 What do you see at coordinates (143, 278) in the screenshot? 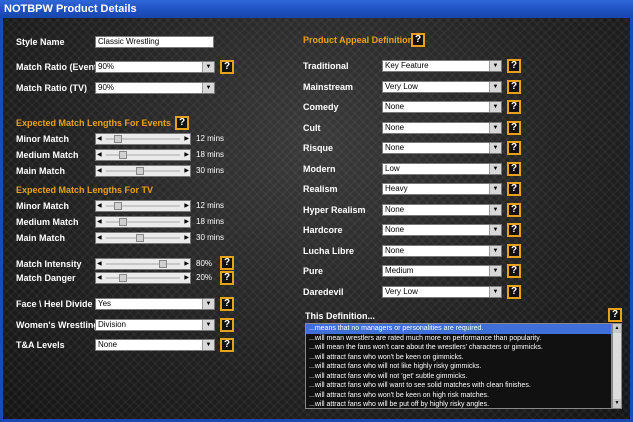
I see `match-danger-slider: ◀ ▶` at bounding box center [143, 278].